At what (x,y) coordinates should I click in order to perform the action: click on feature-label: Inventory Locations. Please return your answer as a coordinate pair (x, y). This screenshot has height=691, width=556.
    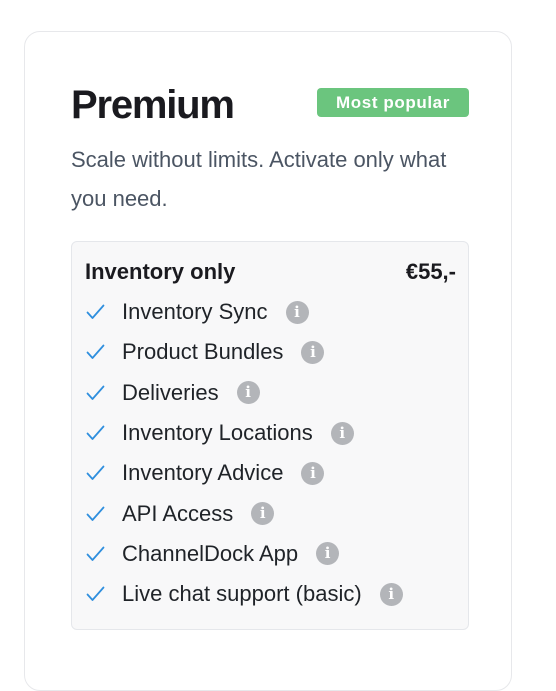
    Looking at the image, I should click on (217, 433).